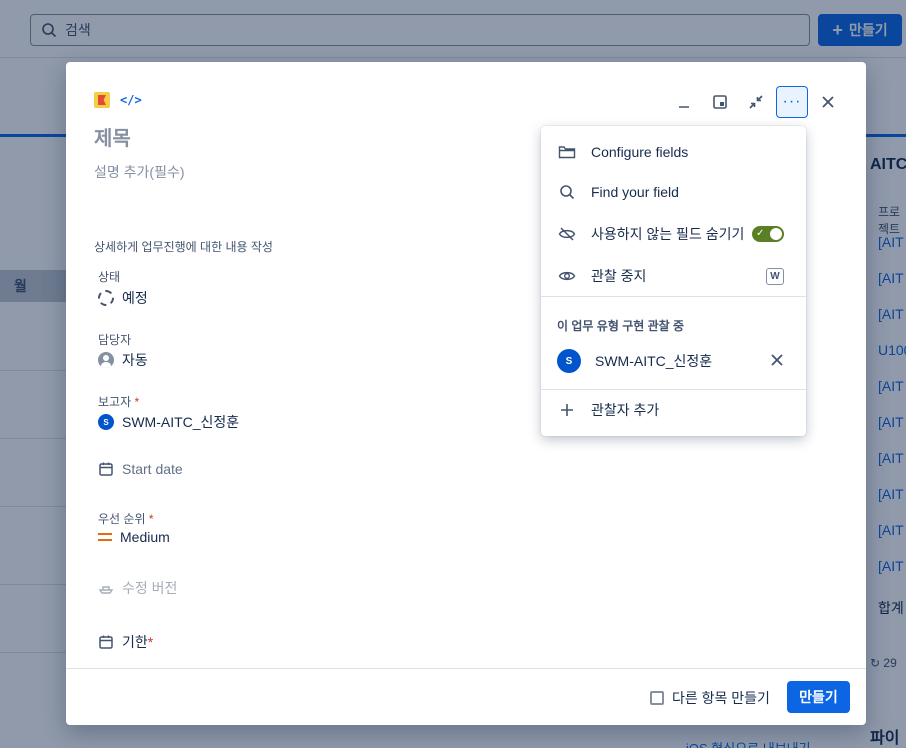 This screenshot has height=748, width=906. I want to click on menu-item-configure-fields: Configure fields, so click(673, 152).